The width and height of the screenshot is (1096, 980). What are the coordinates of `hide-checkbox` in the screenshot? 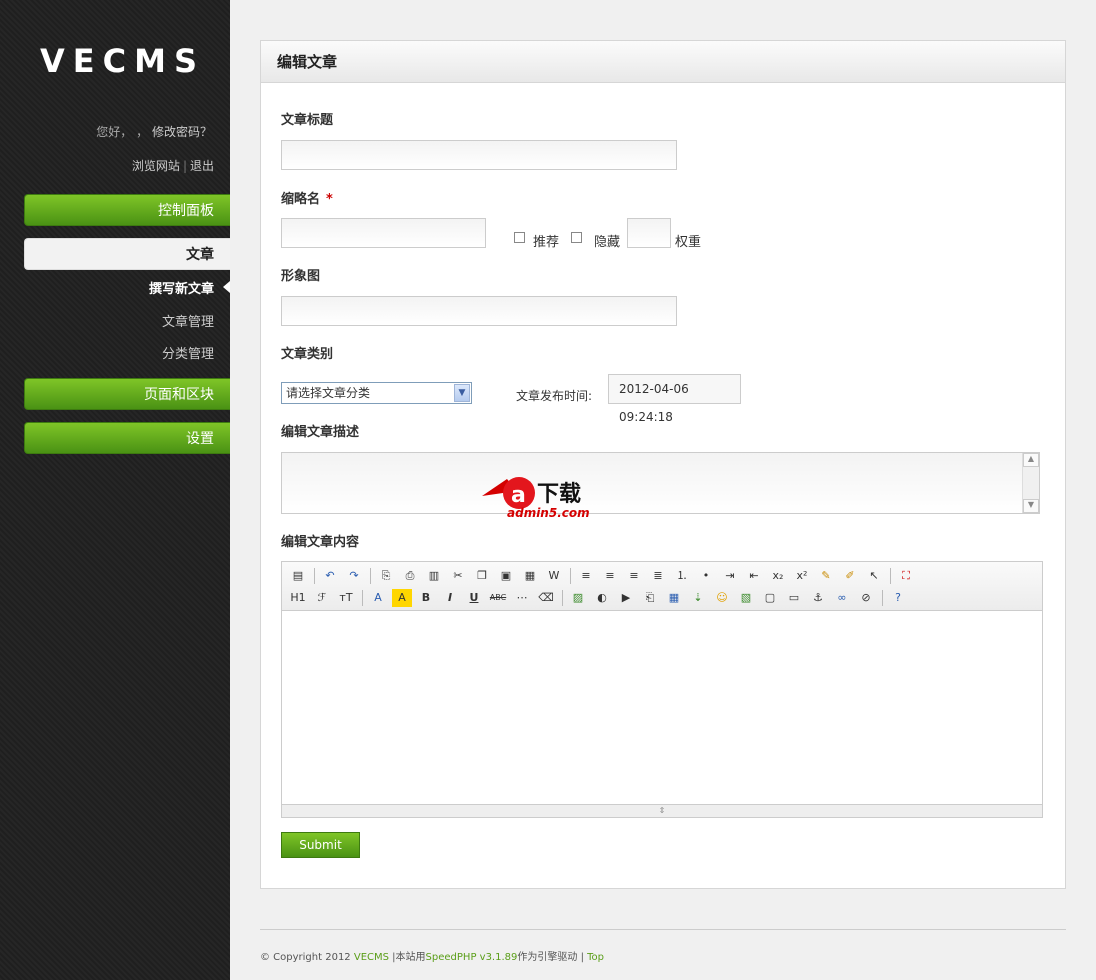 It's located at (576, 237).